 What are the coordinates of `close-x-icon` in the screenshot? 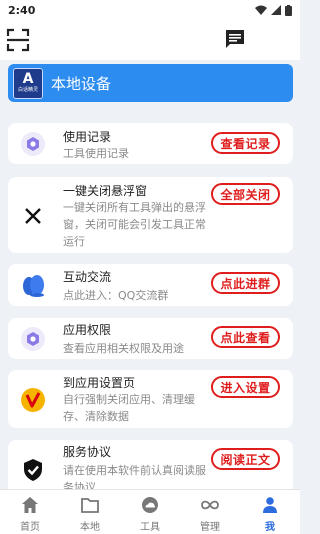 It's located at (33, 216).